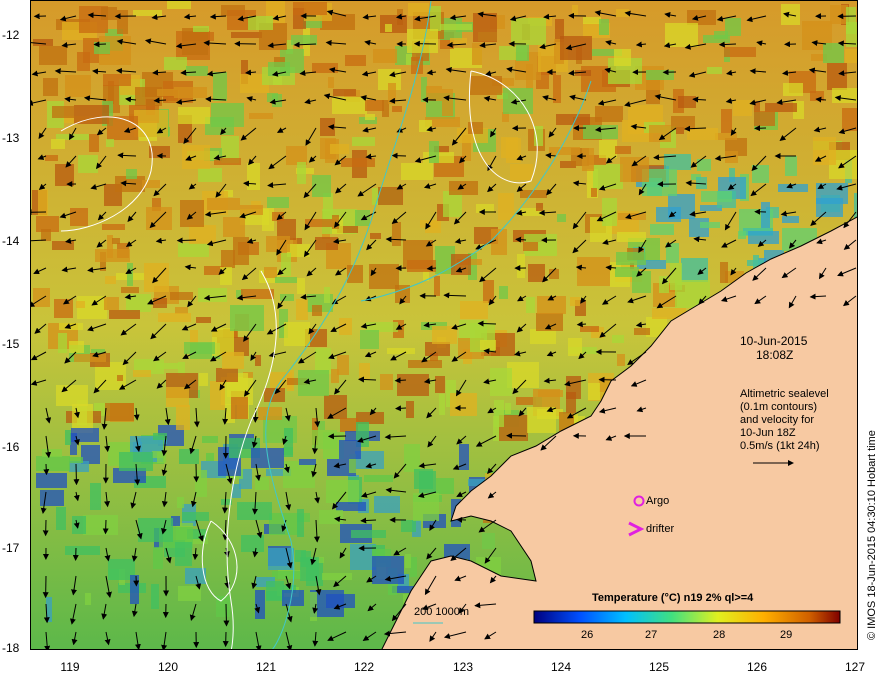 The height and width of the screenshot is (680, 880). I want to click on lat-label: -12, so click(11, 35).